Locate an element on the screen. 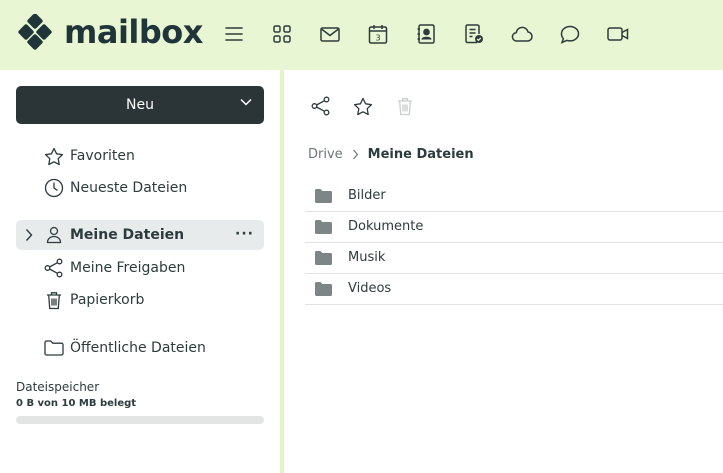 The height and width of the screenshot is (473, 723). chevron-down-icon is located at coordinates (246, 102).